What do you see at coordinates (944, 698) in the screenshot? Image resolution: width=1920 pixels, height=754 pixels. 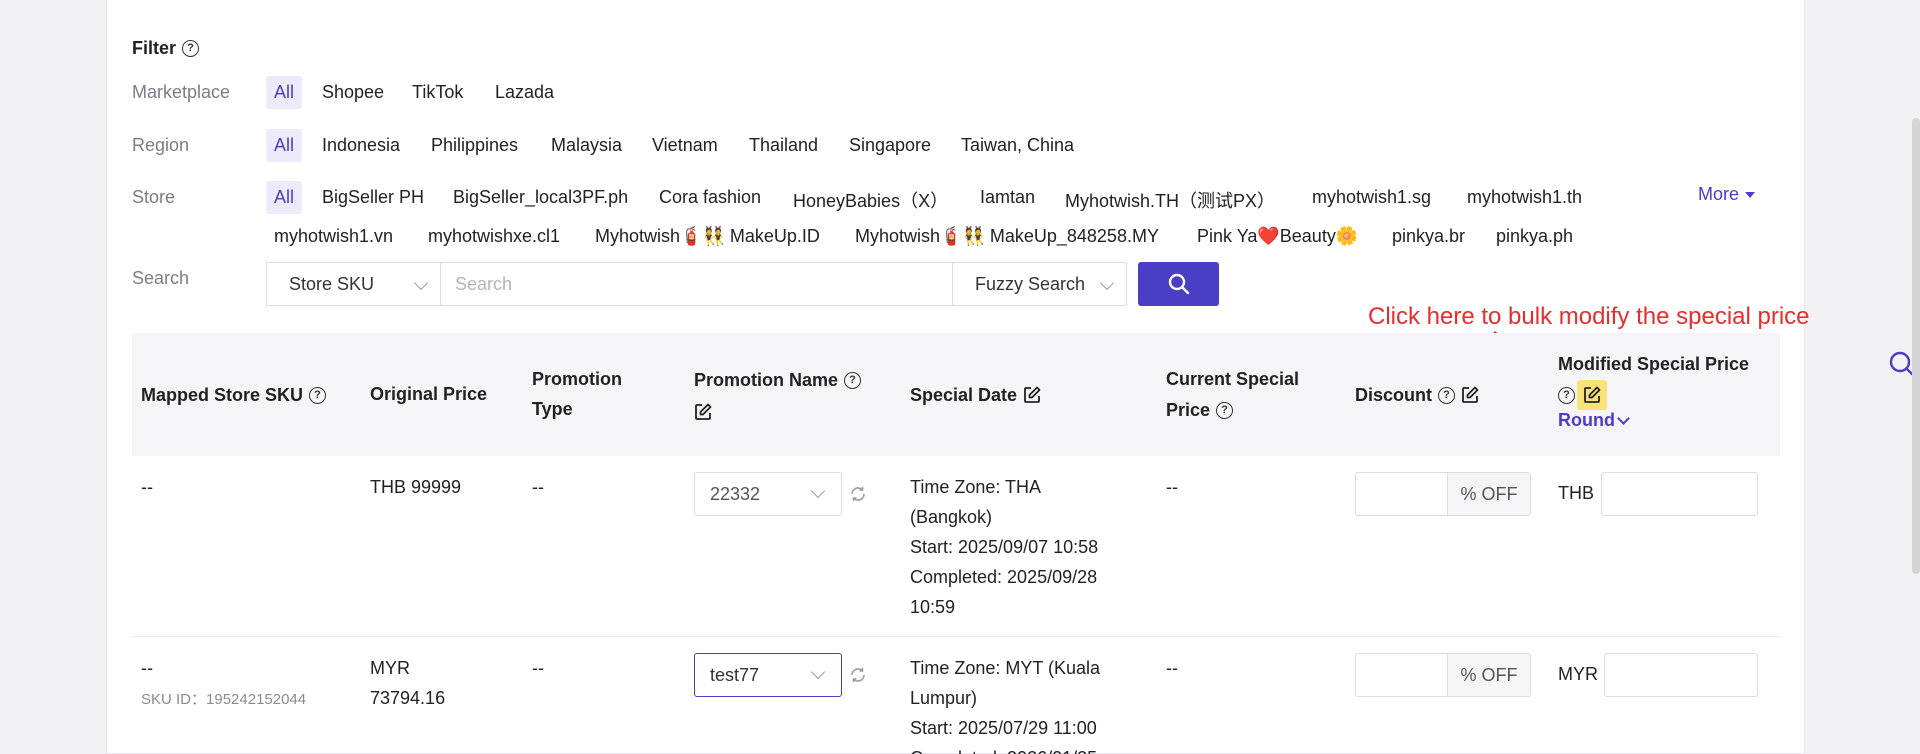 I see `row2-date-line: Lumpur)` at bounding box center [944, 698].